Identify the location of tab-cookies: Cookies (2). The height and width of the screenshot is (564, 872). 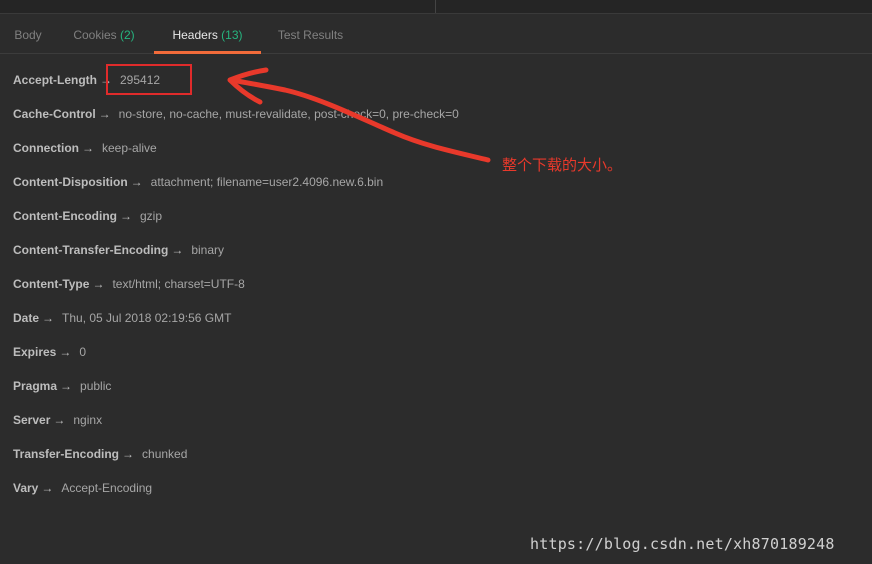
(104, 33).